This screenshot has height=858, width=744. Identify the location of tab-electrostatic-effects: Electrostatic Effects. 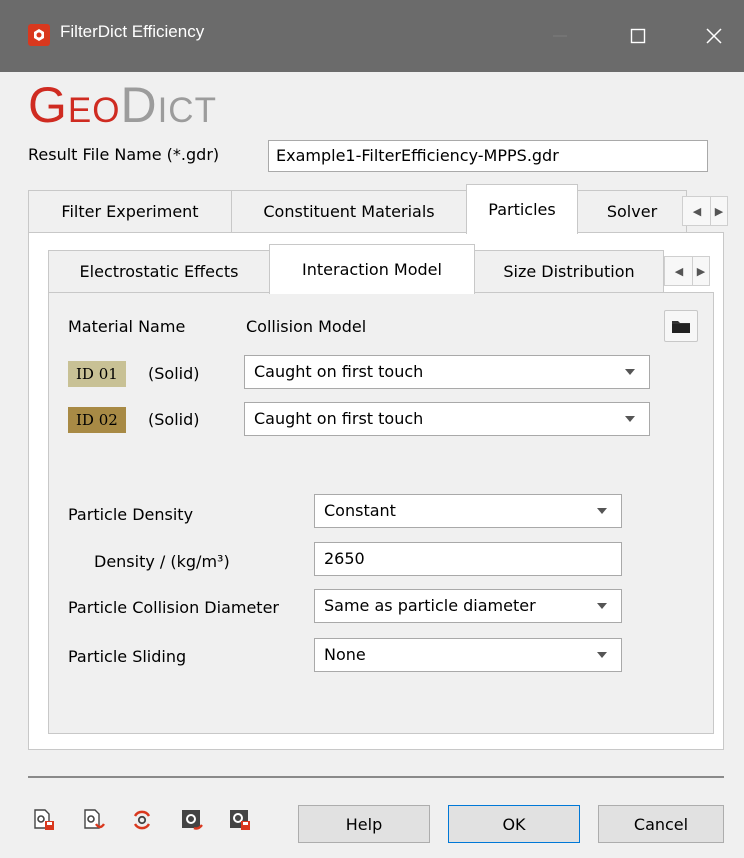
(159, 271).